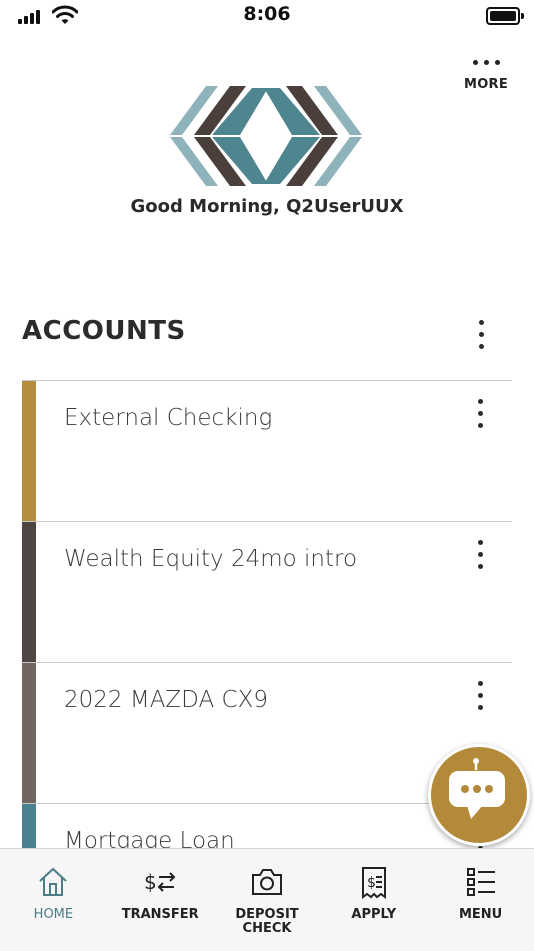 The height and width of the screenshot is (951, 534). Describe the element at coordinates (267, 450) in the screenshot. I see `account-row-external-checking: External Checking` at that location.